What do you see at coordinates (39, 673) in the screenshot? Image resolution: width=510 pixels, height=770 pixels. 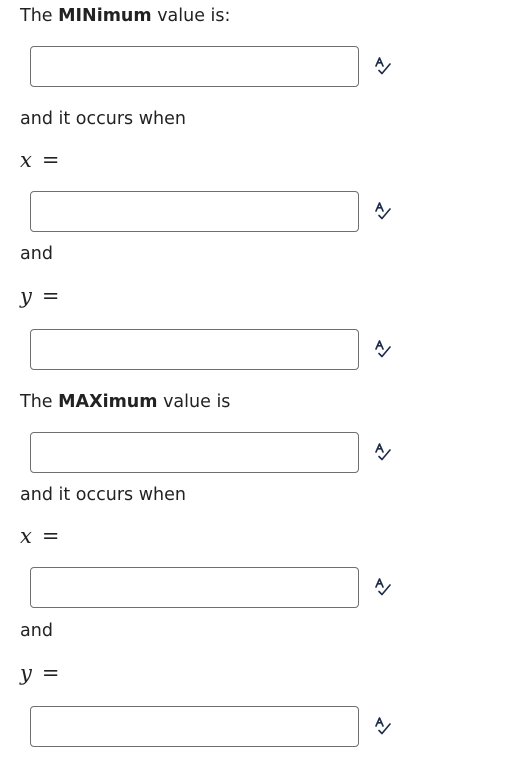 I see `max-y-label: y =` at bounding box center [39, 673].